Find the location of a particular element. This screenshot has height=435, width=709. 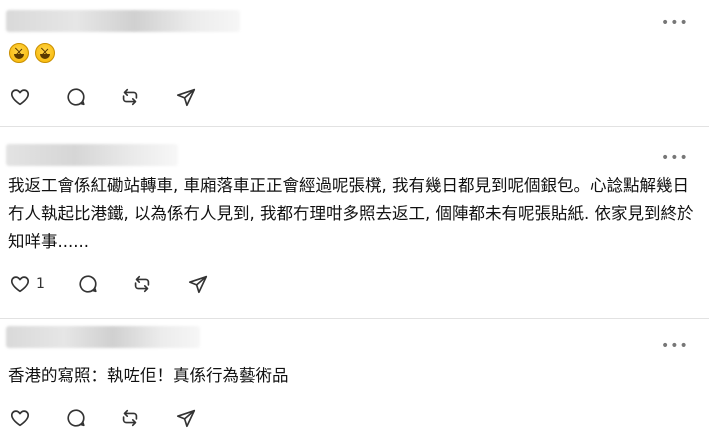

like-count: 1 is located at coordinates (40, 284).